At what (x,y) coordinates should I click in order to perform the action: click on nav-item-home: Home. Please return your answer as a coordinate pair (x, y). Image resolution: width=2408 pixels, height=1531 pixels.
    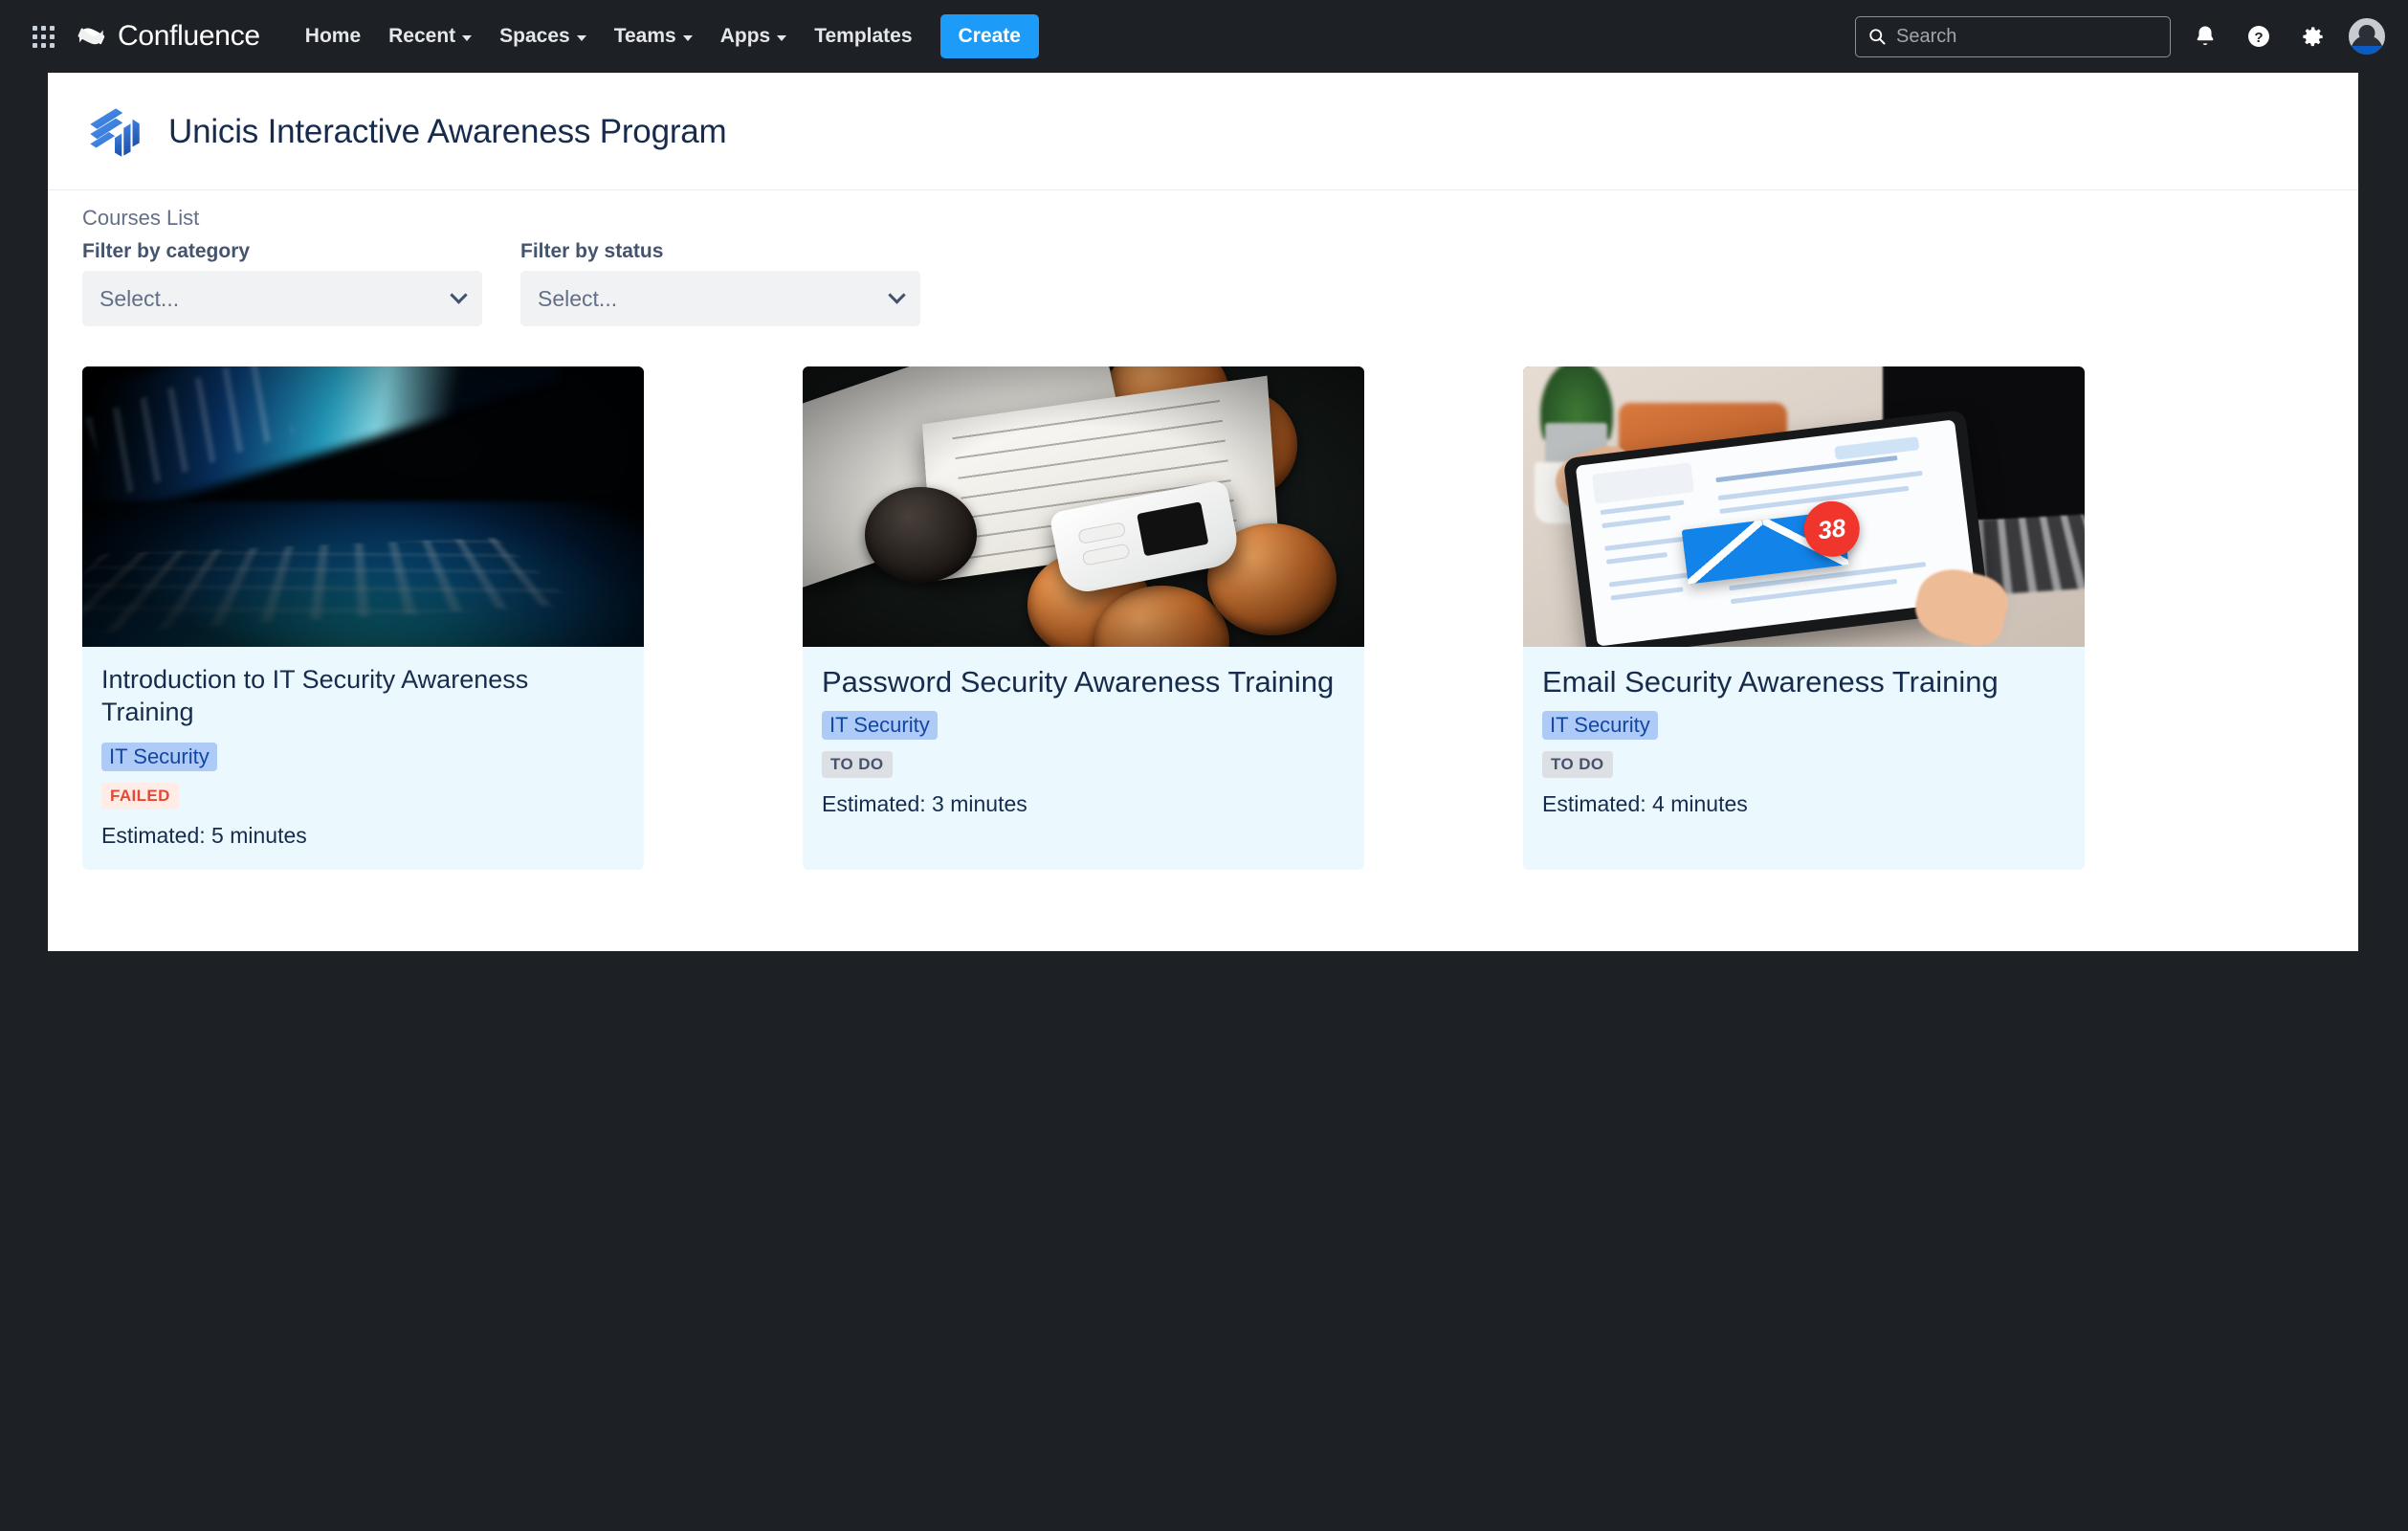
    Looking at the image, I should click on (333, 36).